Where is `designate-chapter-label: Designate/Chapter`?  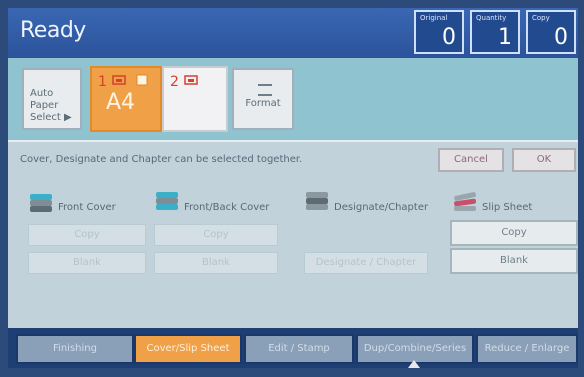 designate-chapter-label: Designate/Chapter is located at coordinates (381, 207).